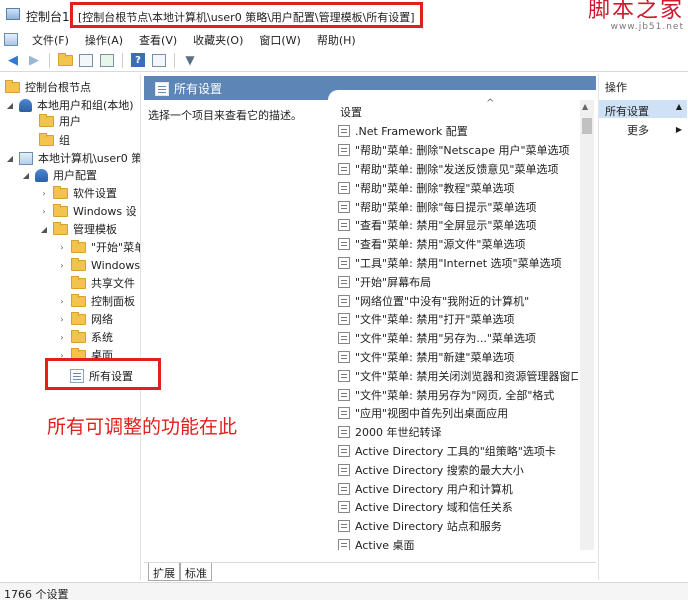 The height and width of the screenshot is (600, 688). What do you see at coordinates (279, 40) in the screenshot?
I see `menu-window: 窗口(W)` at bounding box center [279, 40].